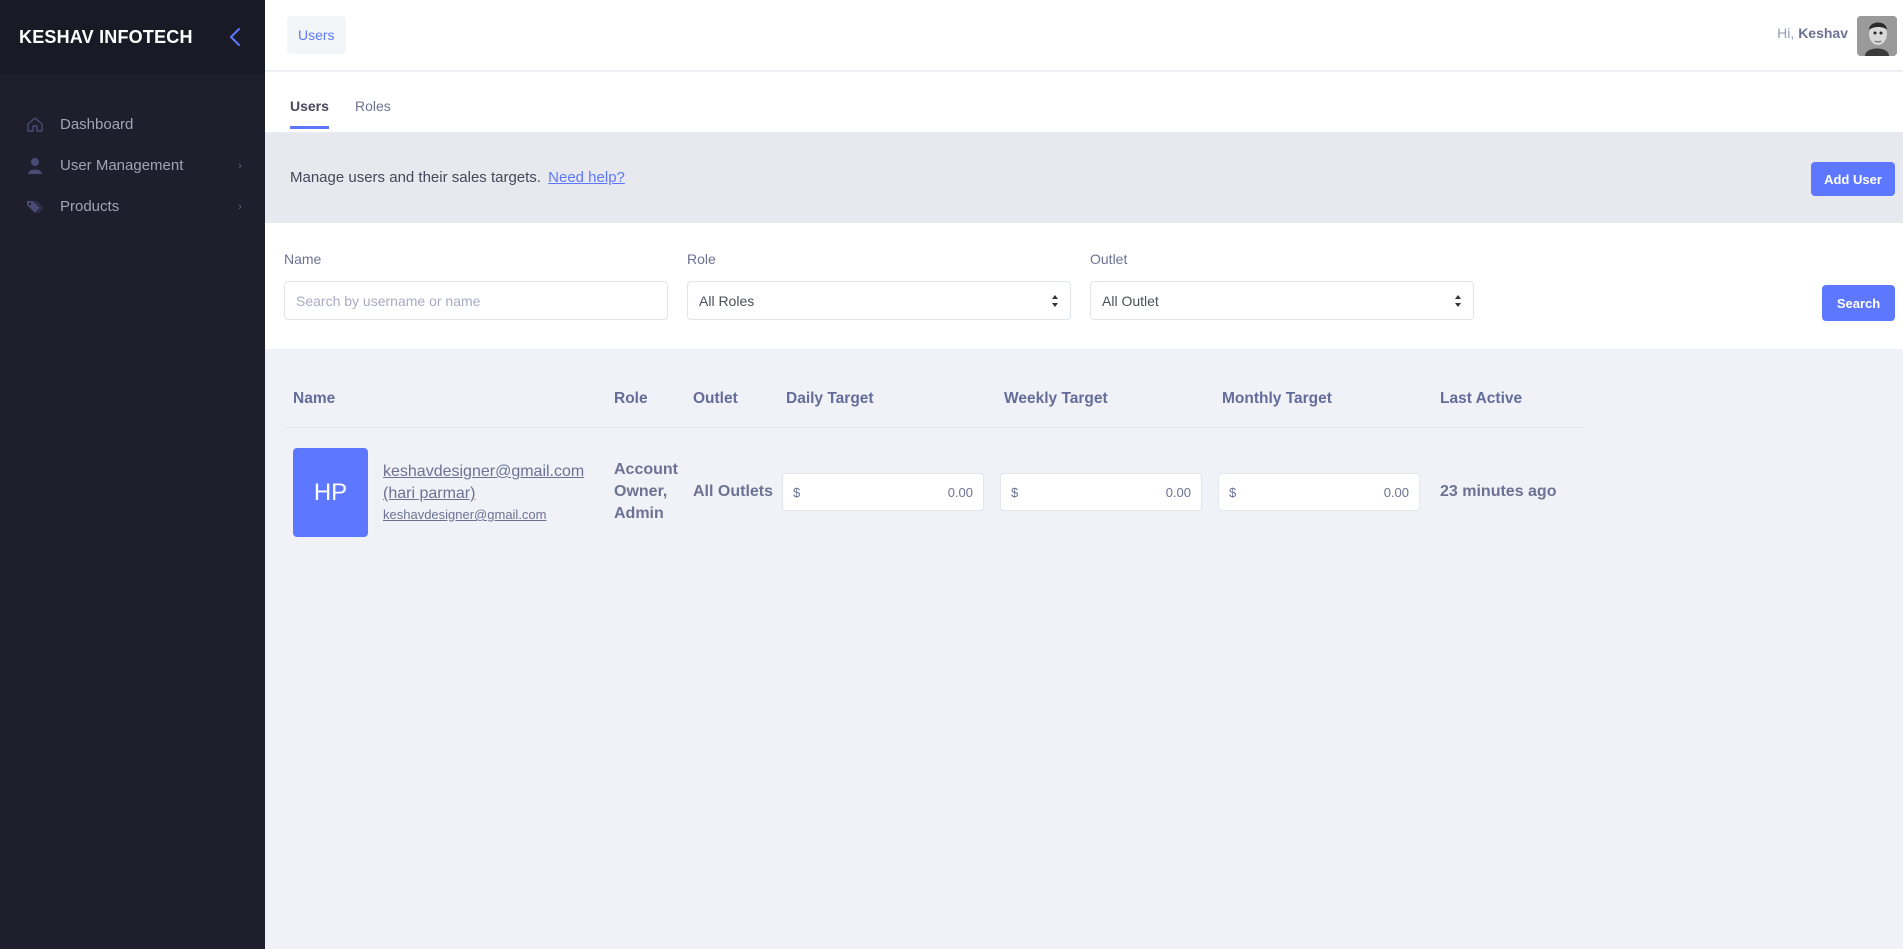 This screenshot has width=1903, height=949. I want to click on chevron-left-icon, so click(235, 37).